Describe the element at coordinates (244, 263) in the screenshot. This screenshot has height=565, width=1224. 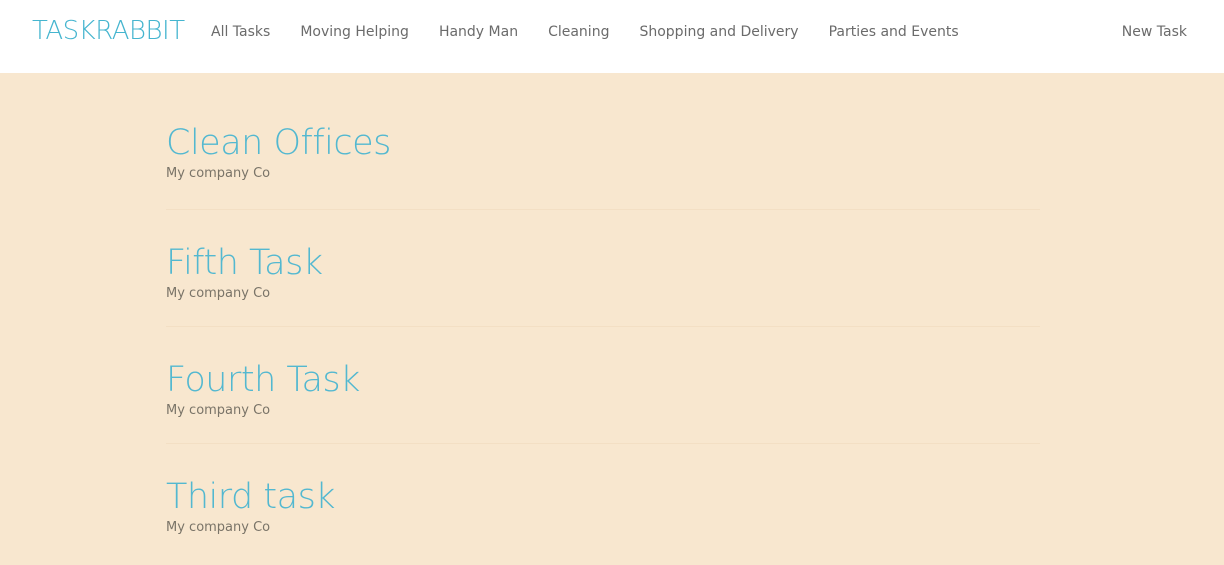
I see `task-title-link: Fifth Task` at that location.